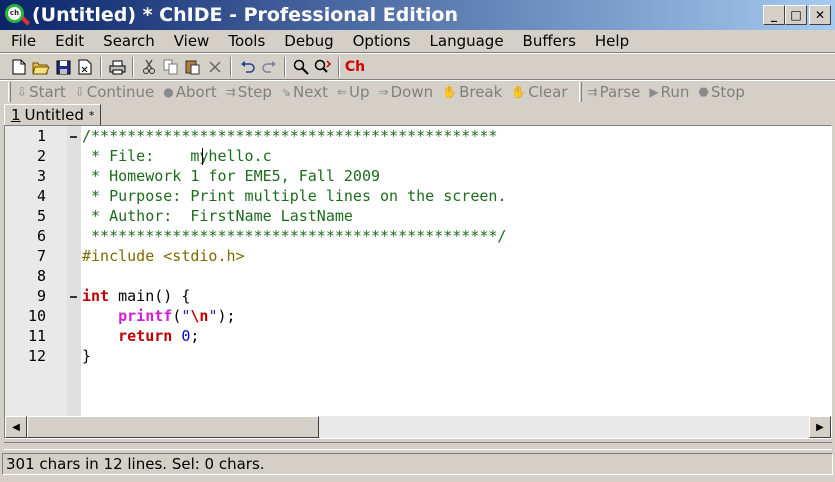 This screenshot has height=482, width=835. I want to click on start-icon: ⇩, so click(22, 92).